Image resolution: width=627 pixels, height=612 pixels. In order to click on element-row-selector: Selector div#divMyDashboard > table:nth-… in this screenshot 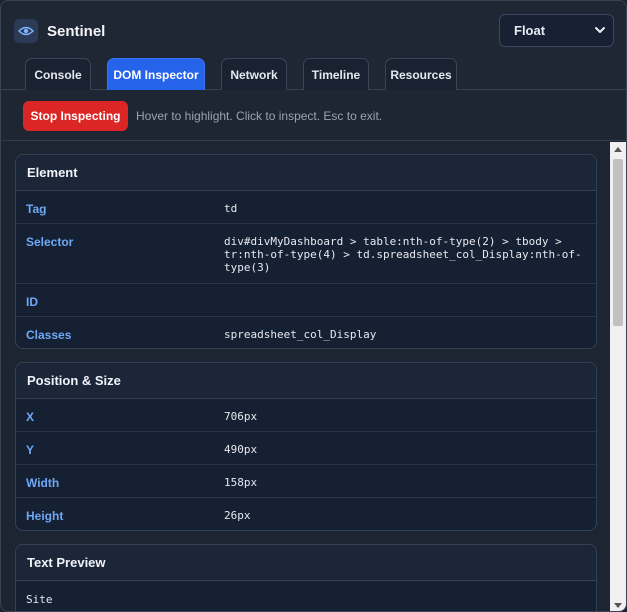, I will do `click(306, 254)`.